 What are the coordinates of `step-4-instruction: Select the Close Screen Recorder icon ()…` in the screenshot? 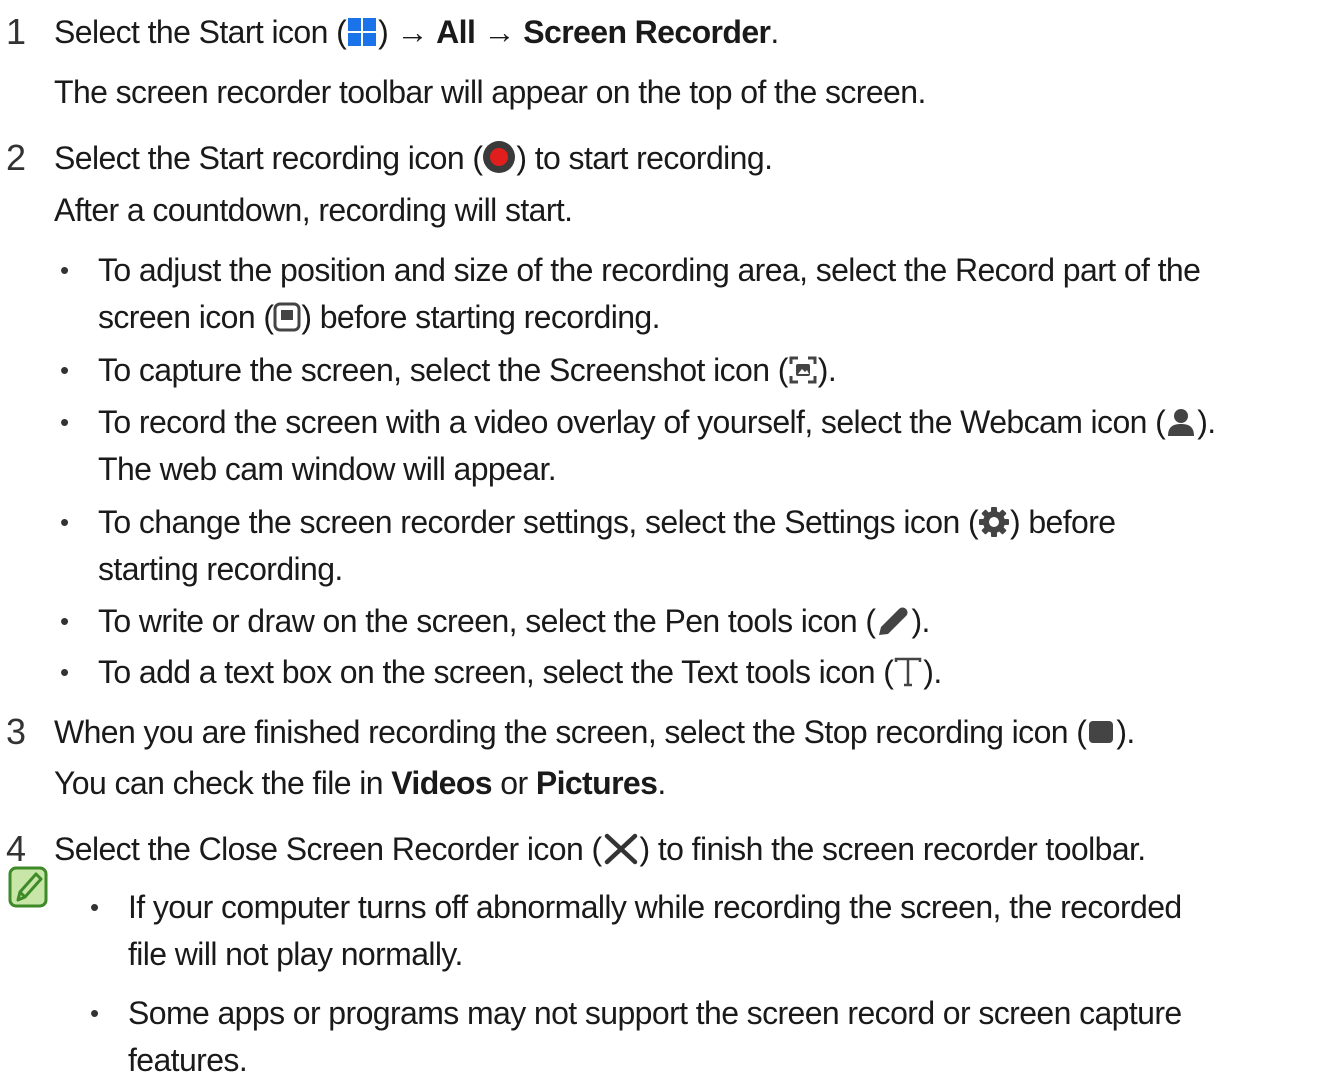 It's located at (600, 851).